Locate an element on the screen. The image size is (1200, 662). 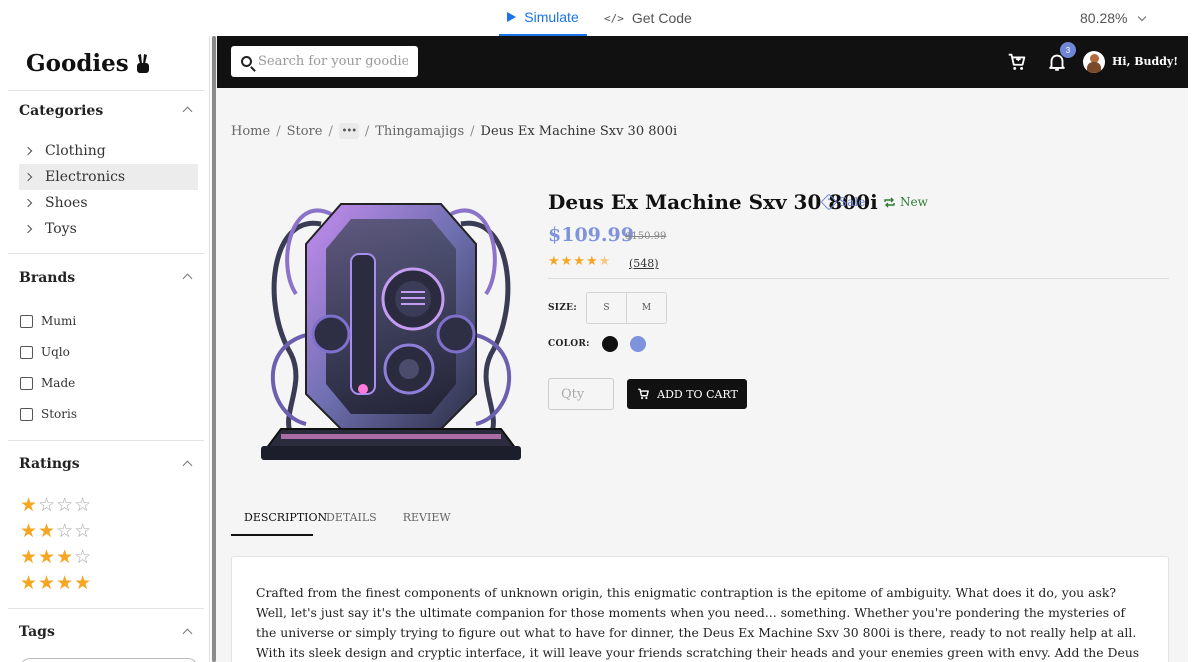
brands-title: Brands is located at coordinates (47, 278).